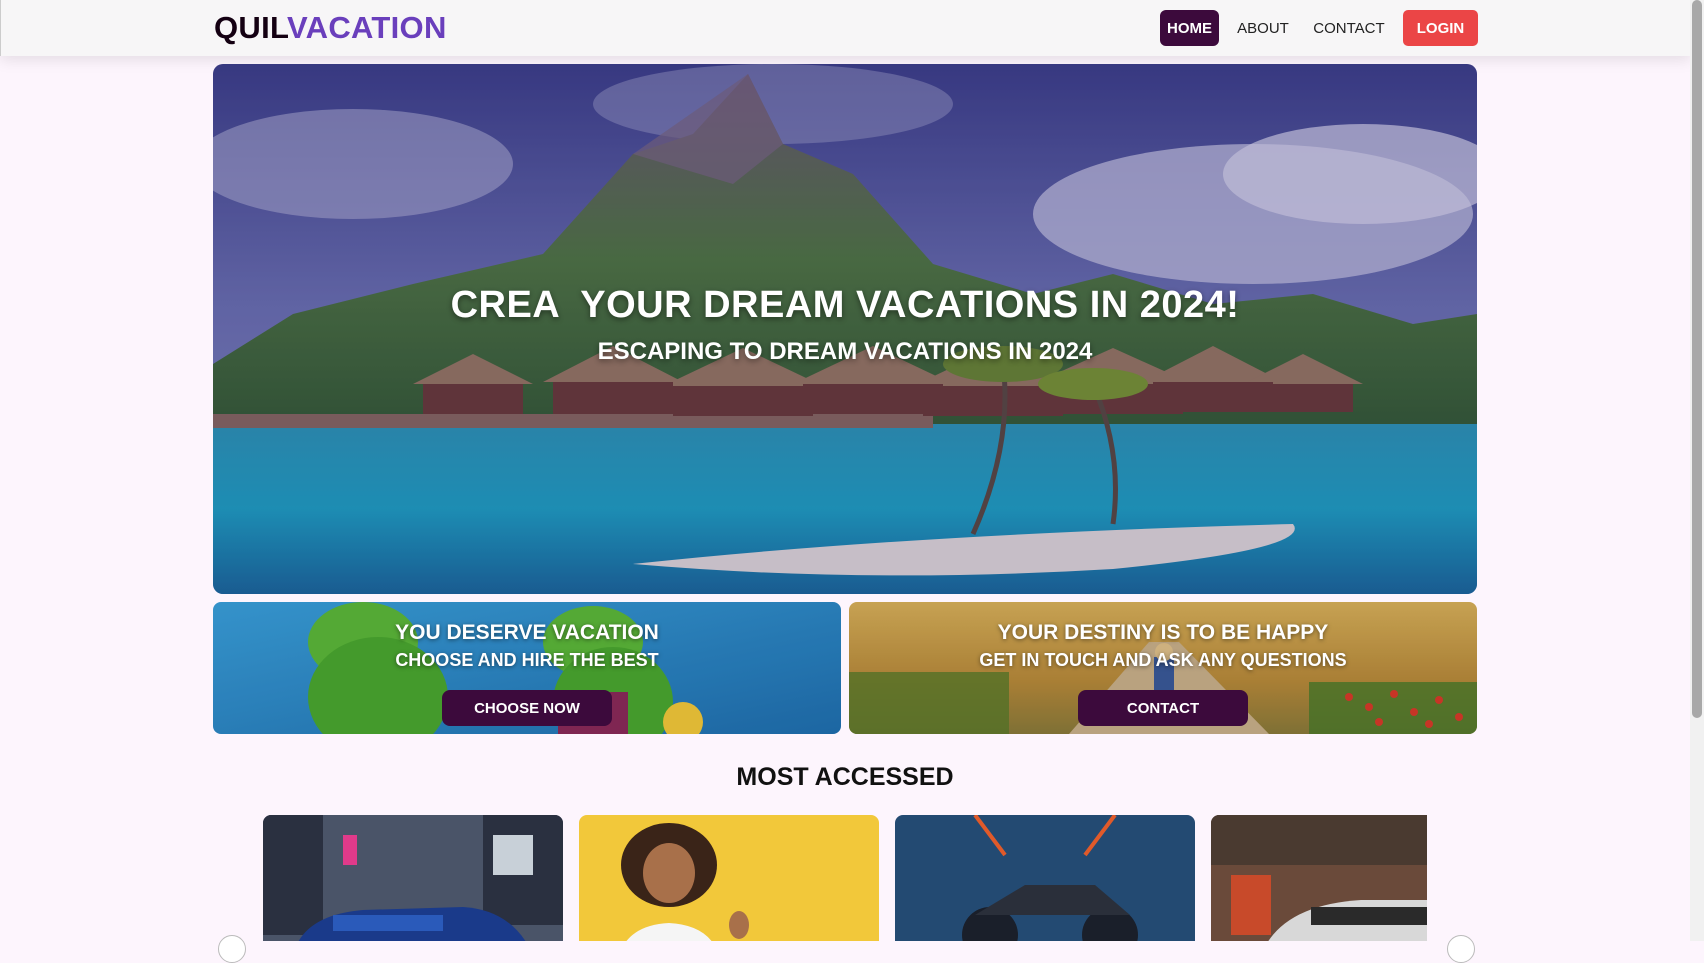  What do you see at coordinates (1697, 359) in the screenshot?
I see `scrollbar-thumb` at bounding box center [1697, 359].